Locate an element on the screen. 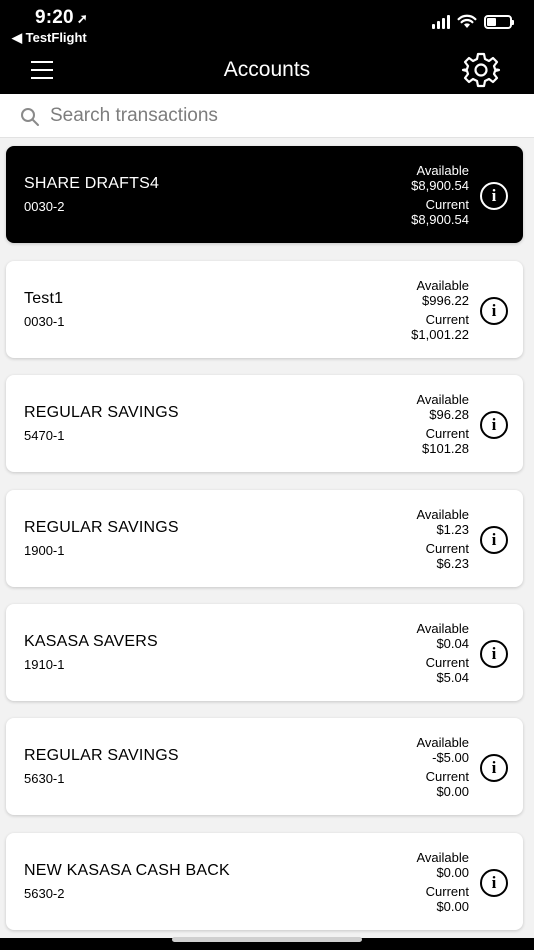 The image size is (534, 950). current-amount: $101.28 is located at coordinates (445, 448).